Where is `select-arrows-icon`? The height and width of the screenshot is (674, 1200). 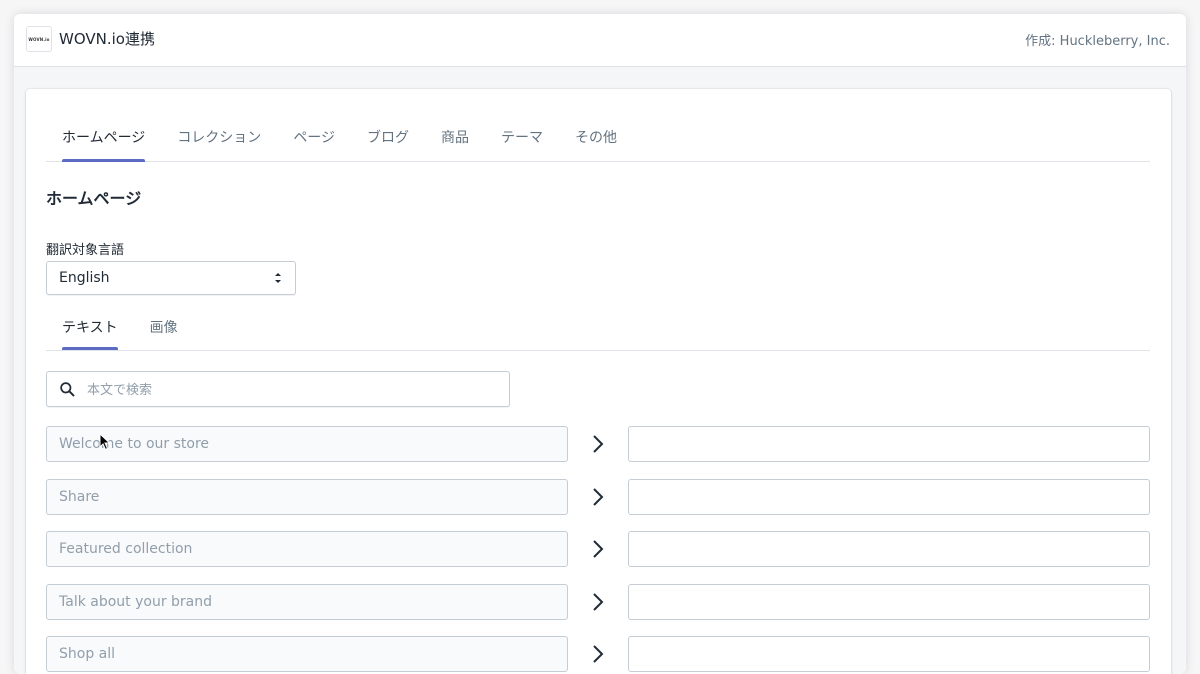
select-arrows-icon is located at coordinates (278, 278).